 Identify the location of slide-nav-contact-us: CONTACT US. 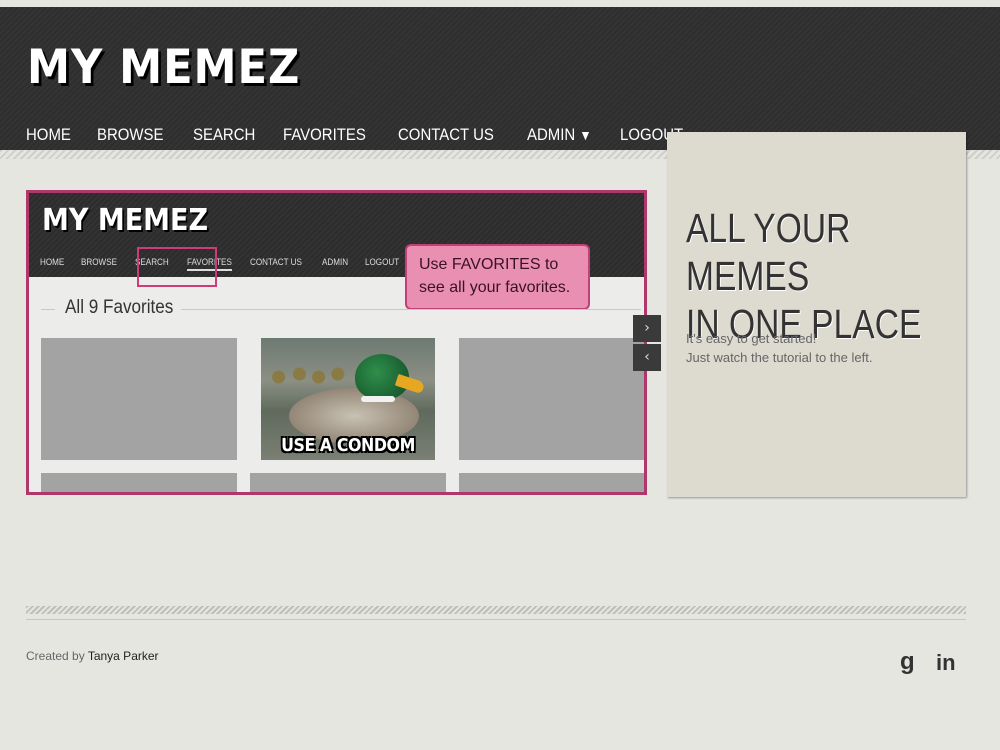
(276, 262).